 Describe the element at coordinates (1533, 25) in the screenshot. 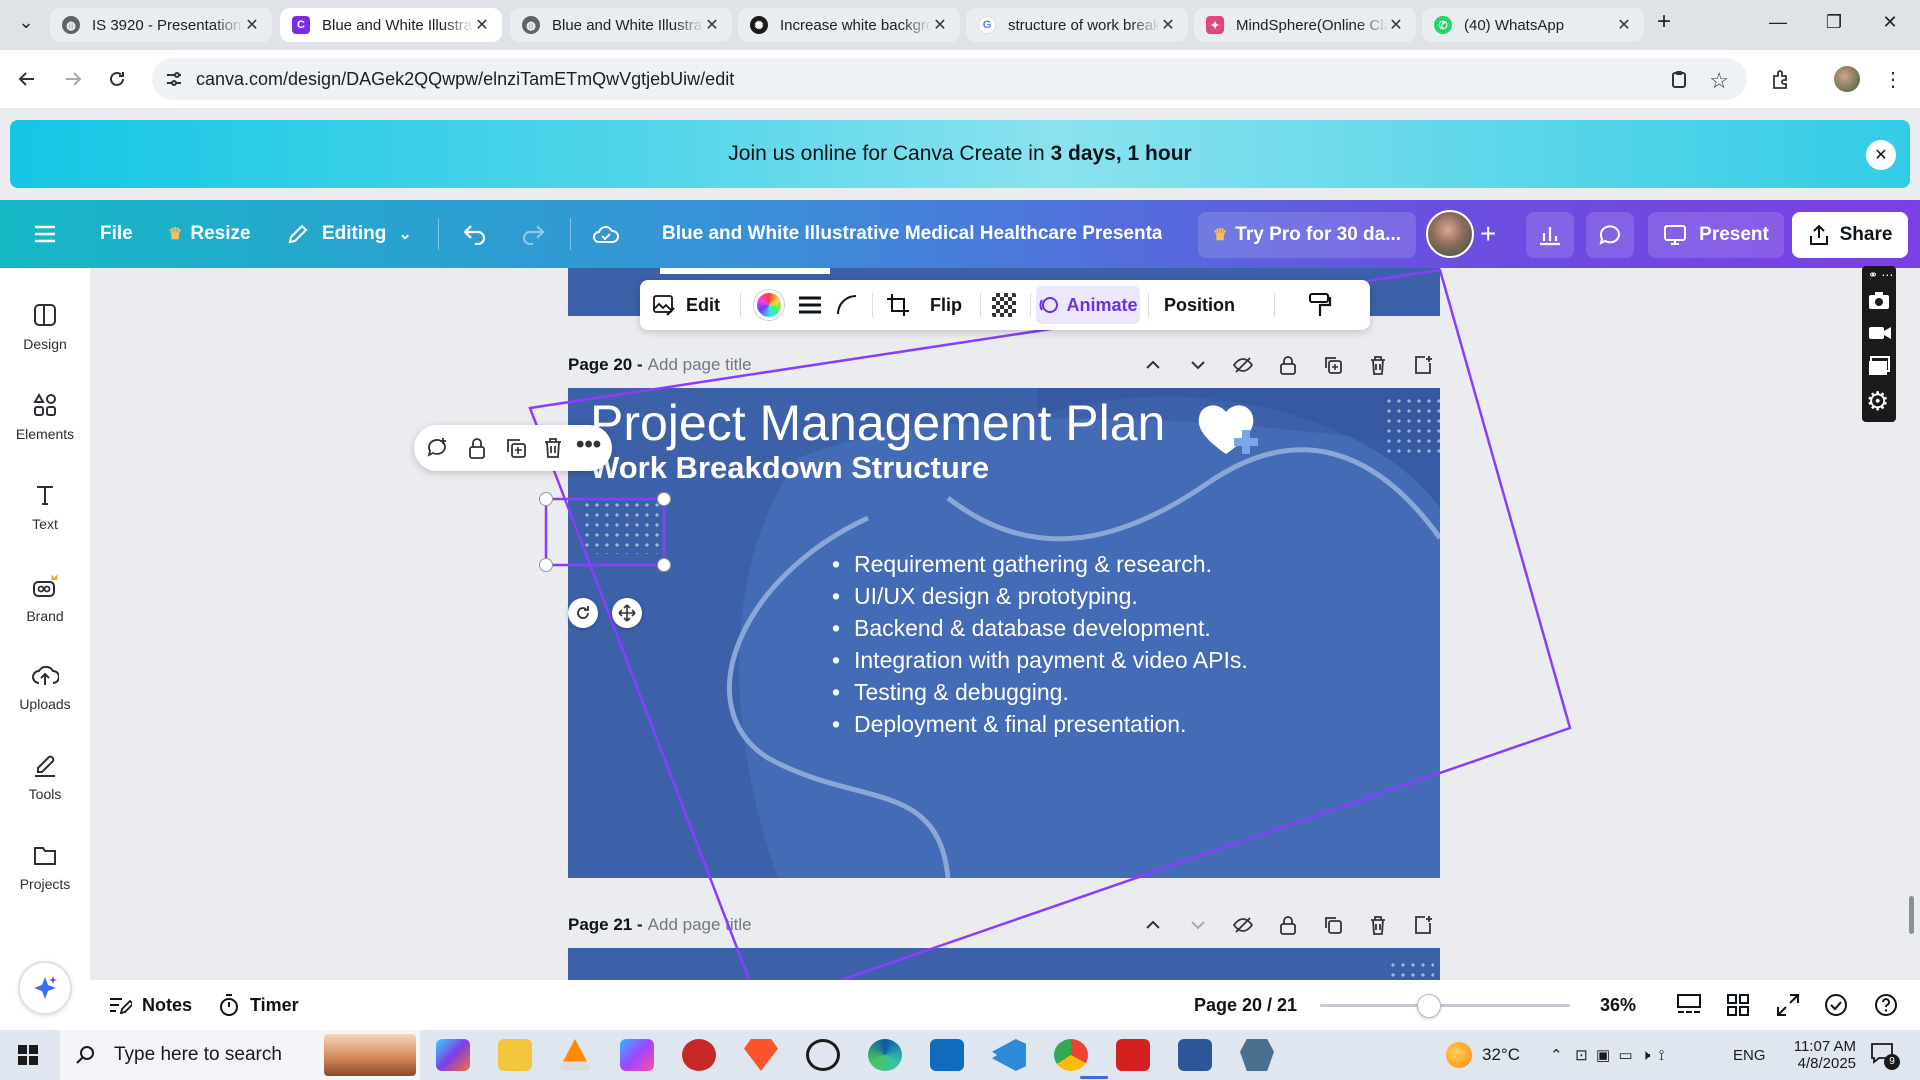

I see `browser-tab: ✆ (40) WhatsApp ✕` at that location.